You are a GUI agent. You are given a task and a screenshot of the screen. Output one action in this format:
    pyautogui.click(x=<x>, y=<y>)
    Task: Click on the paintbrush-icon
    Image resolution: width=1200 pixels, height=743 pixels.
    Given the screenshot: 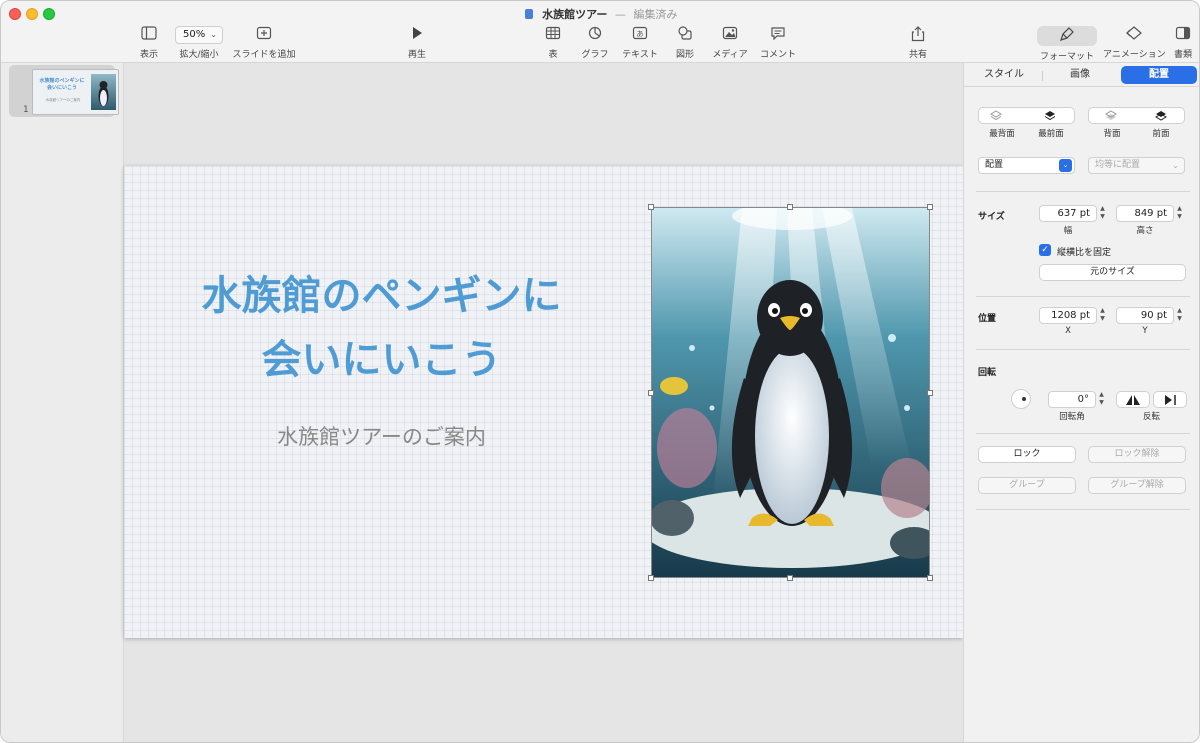 What is the action you would take?
    pyautogui.click(x=1067, y=36)
    